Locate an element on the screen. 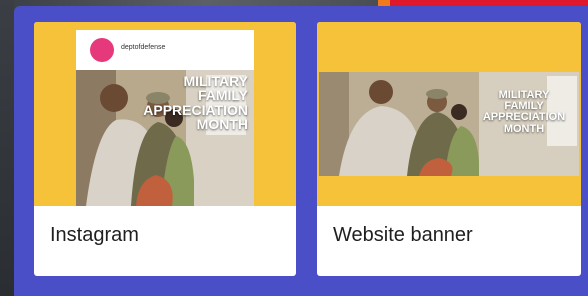  card-caption: Website banner is located at coordinates (403, 235).